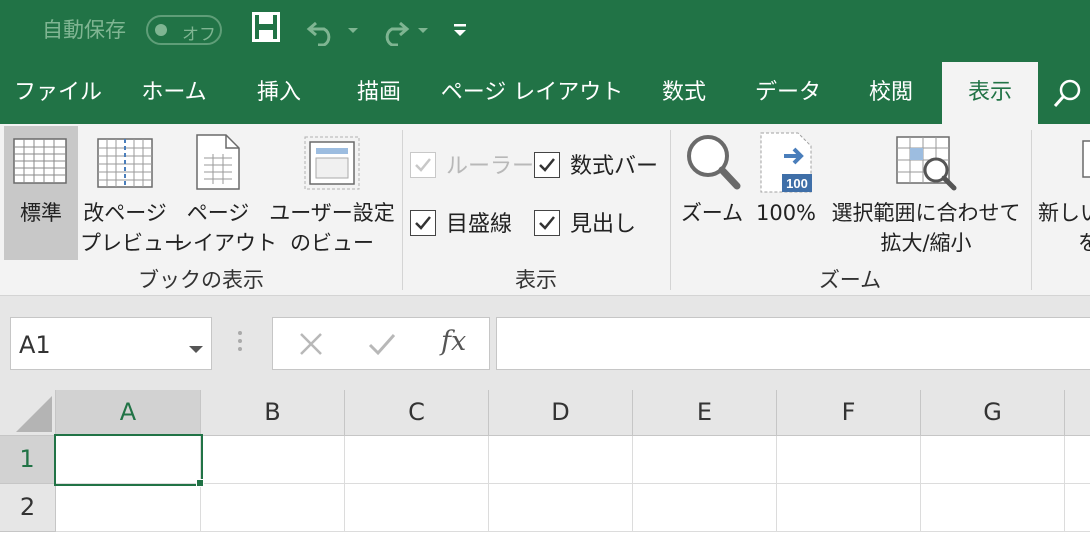 The width and height of the screenshot is (1090, 533). Describe the element at coordinates (161, 30) in the screenshot. I see `toggle-knob` at that location.